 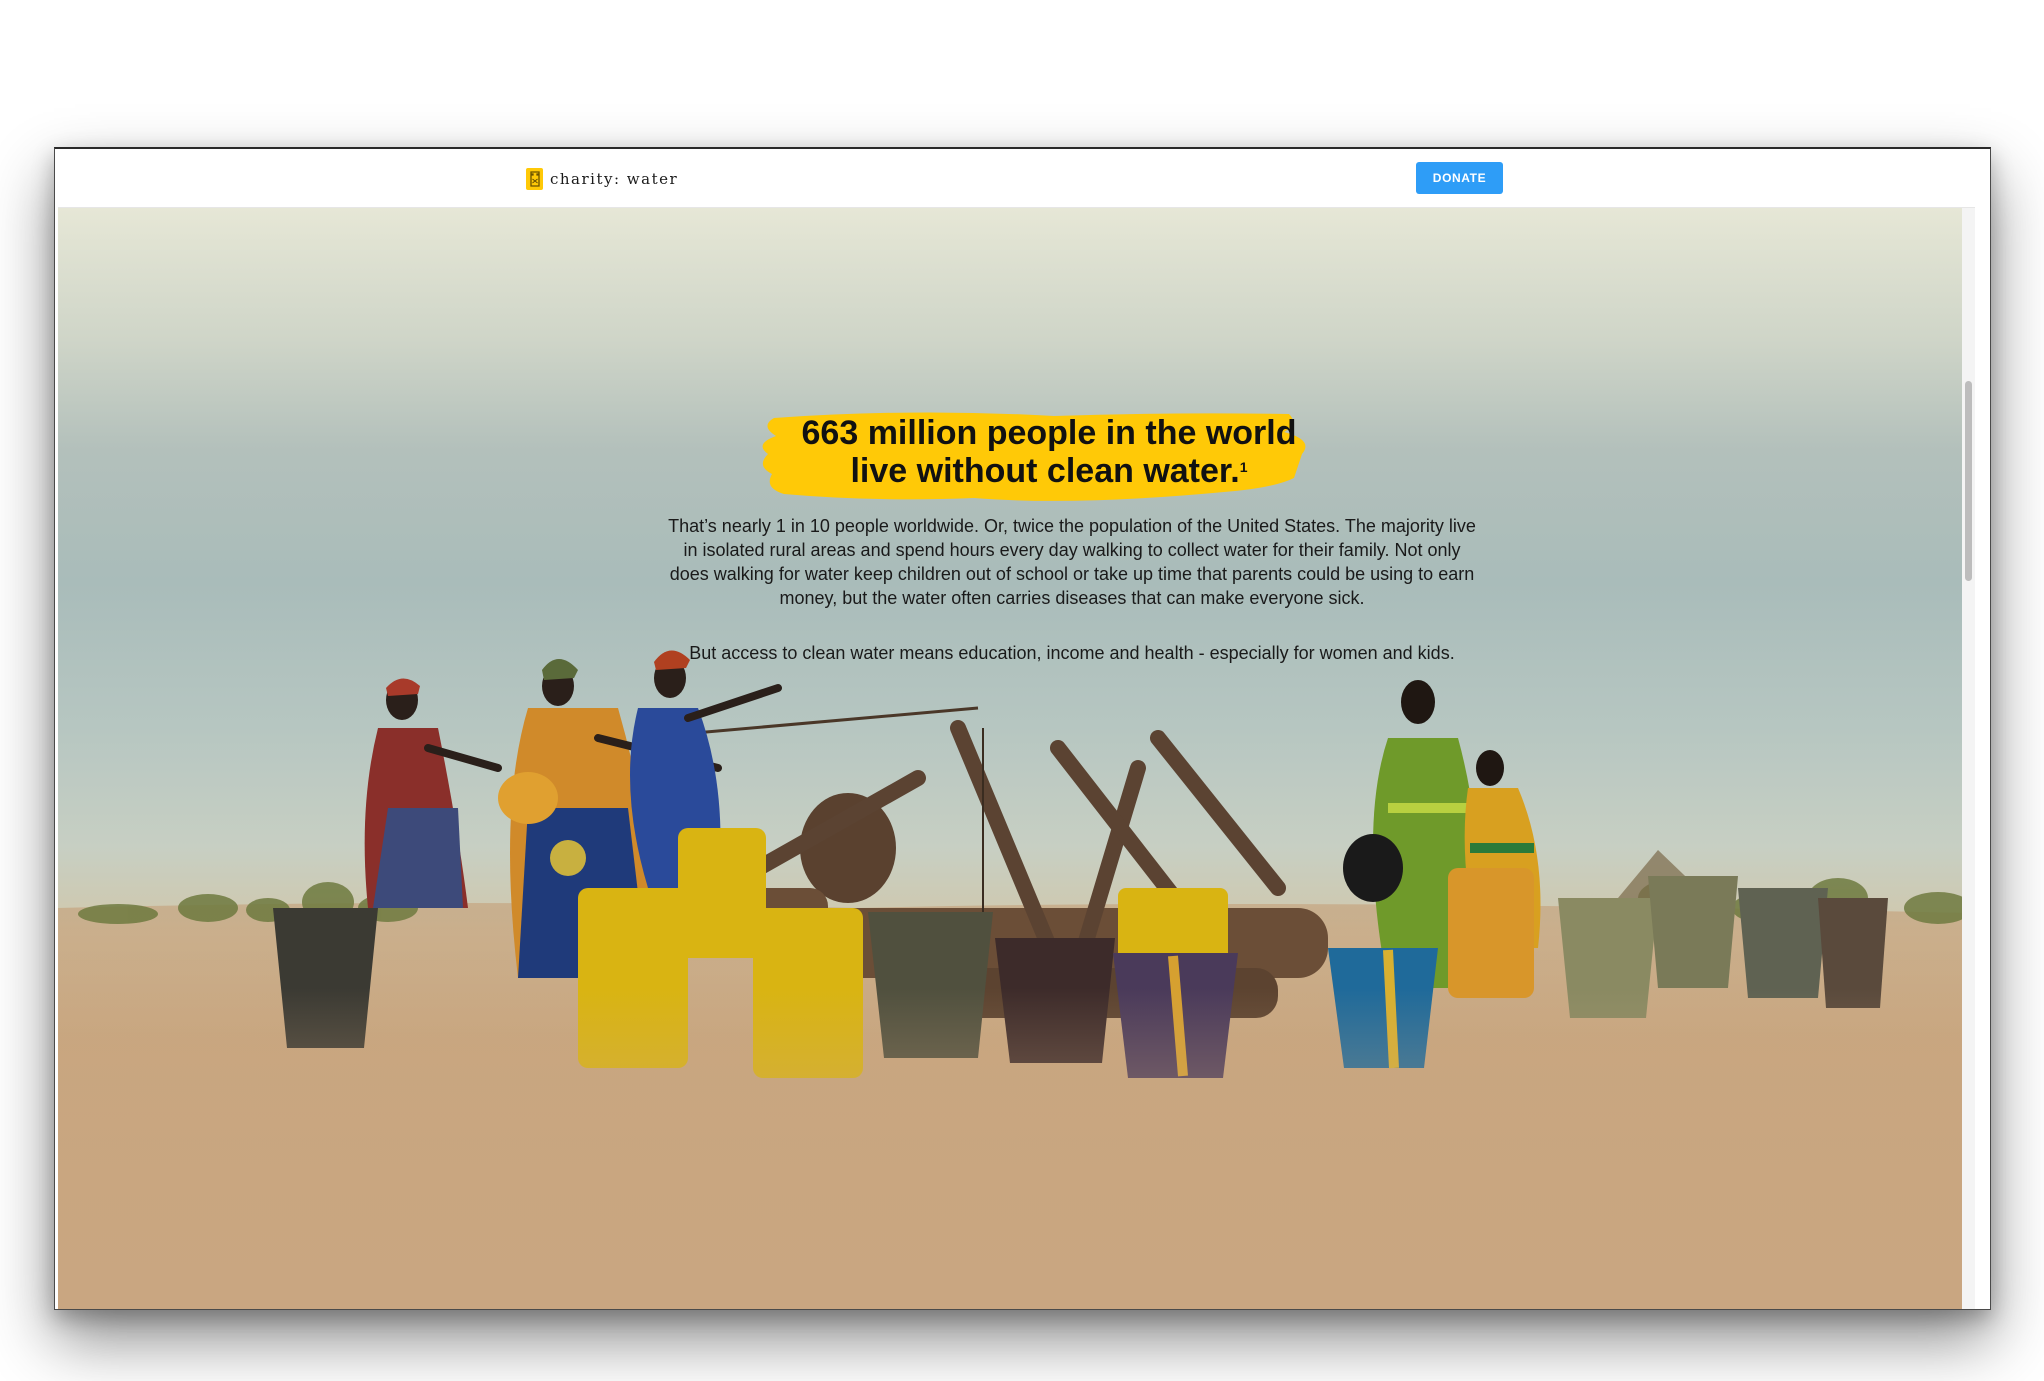 I want to click on brand-logo: charity: water, so click(x=602, y=179).